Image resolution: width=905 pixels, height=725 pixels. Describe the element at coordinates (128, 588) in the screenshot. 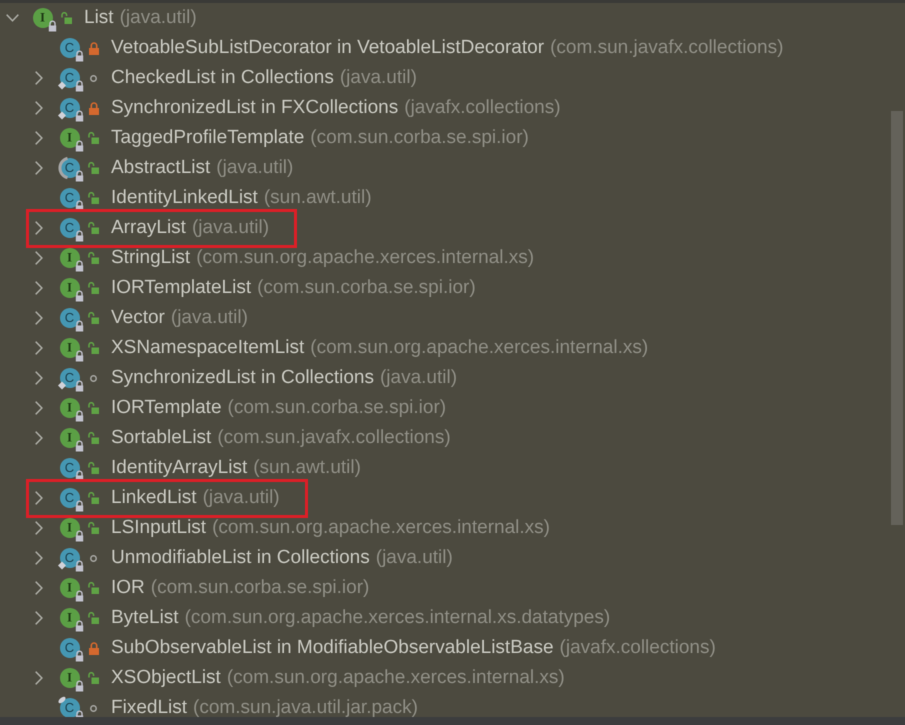

I see `tree-item-label: IOR` at that location.